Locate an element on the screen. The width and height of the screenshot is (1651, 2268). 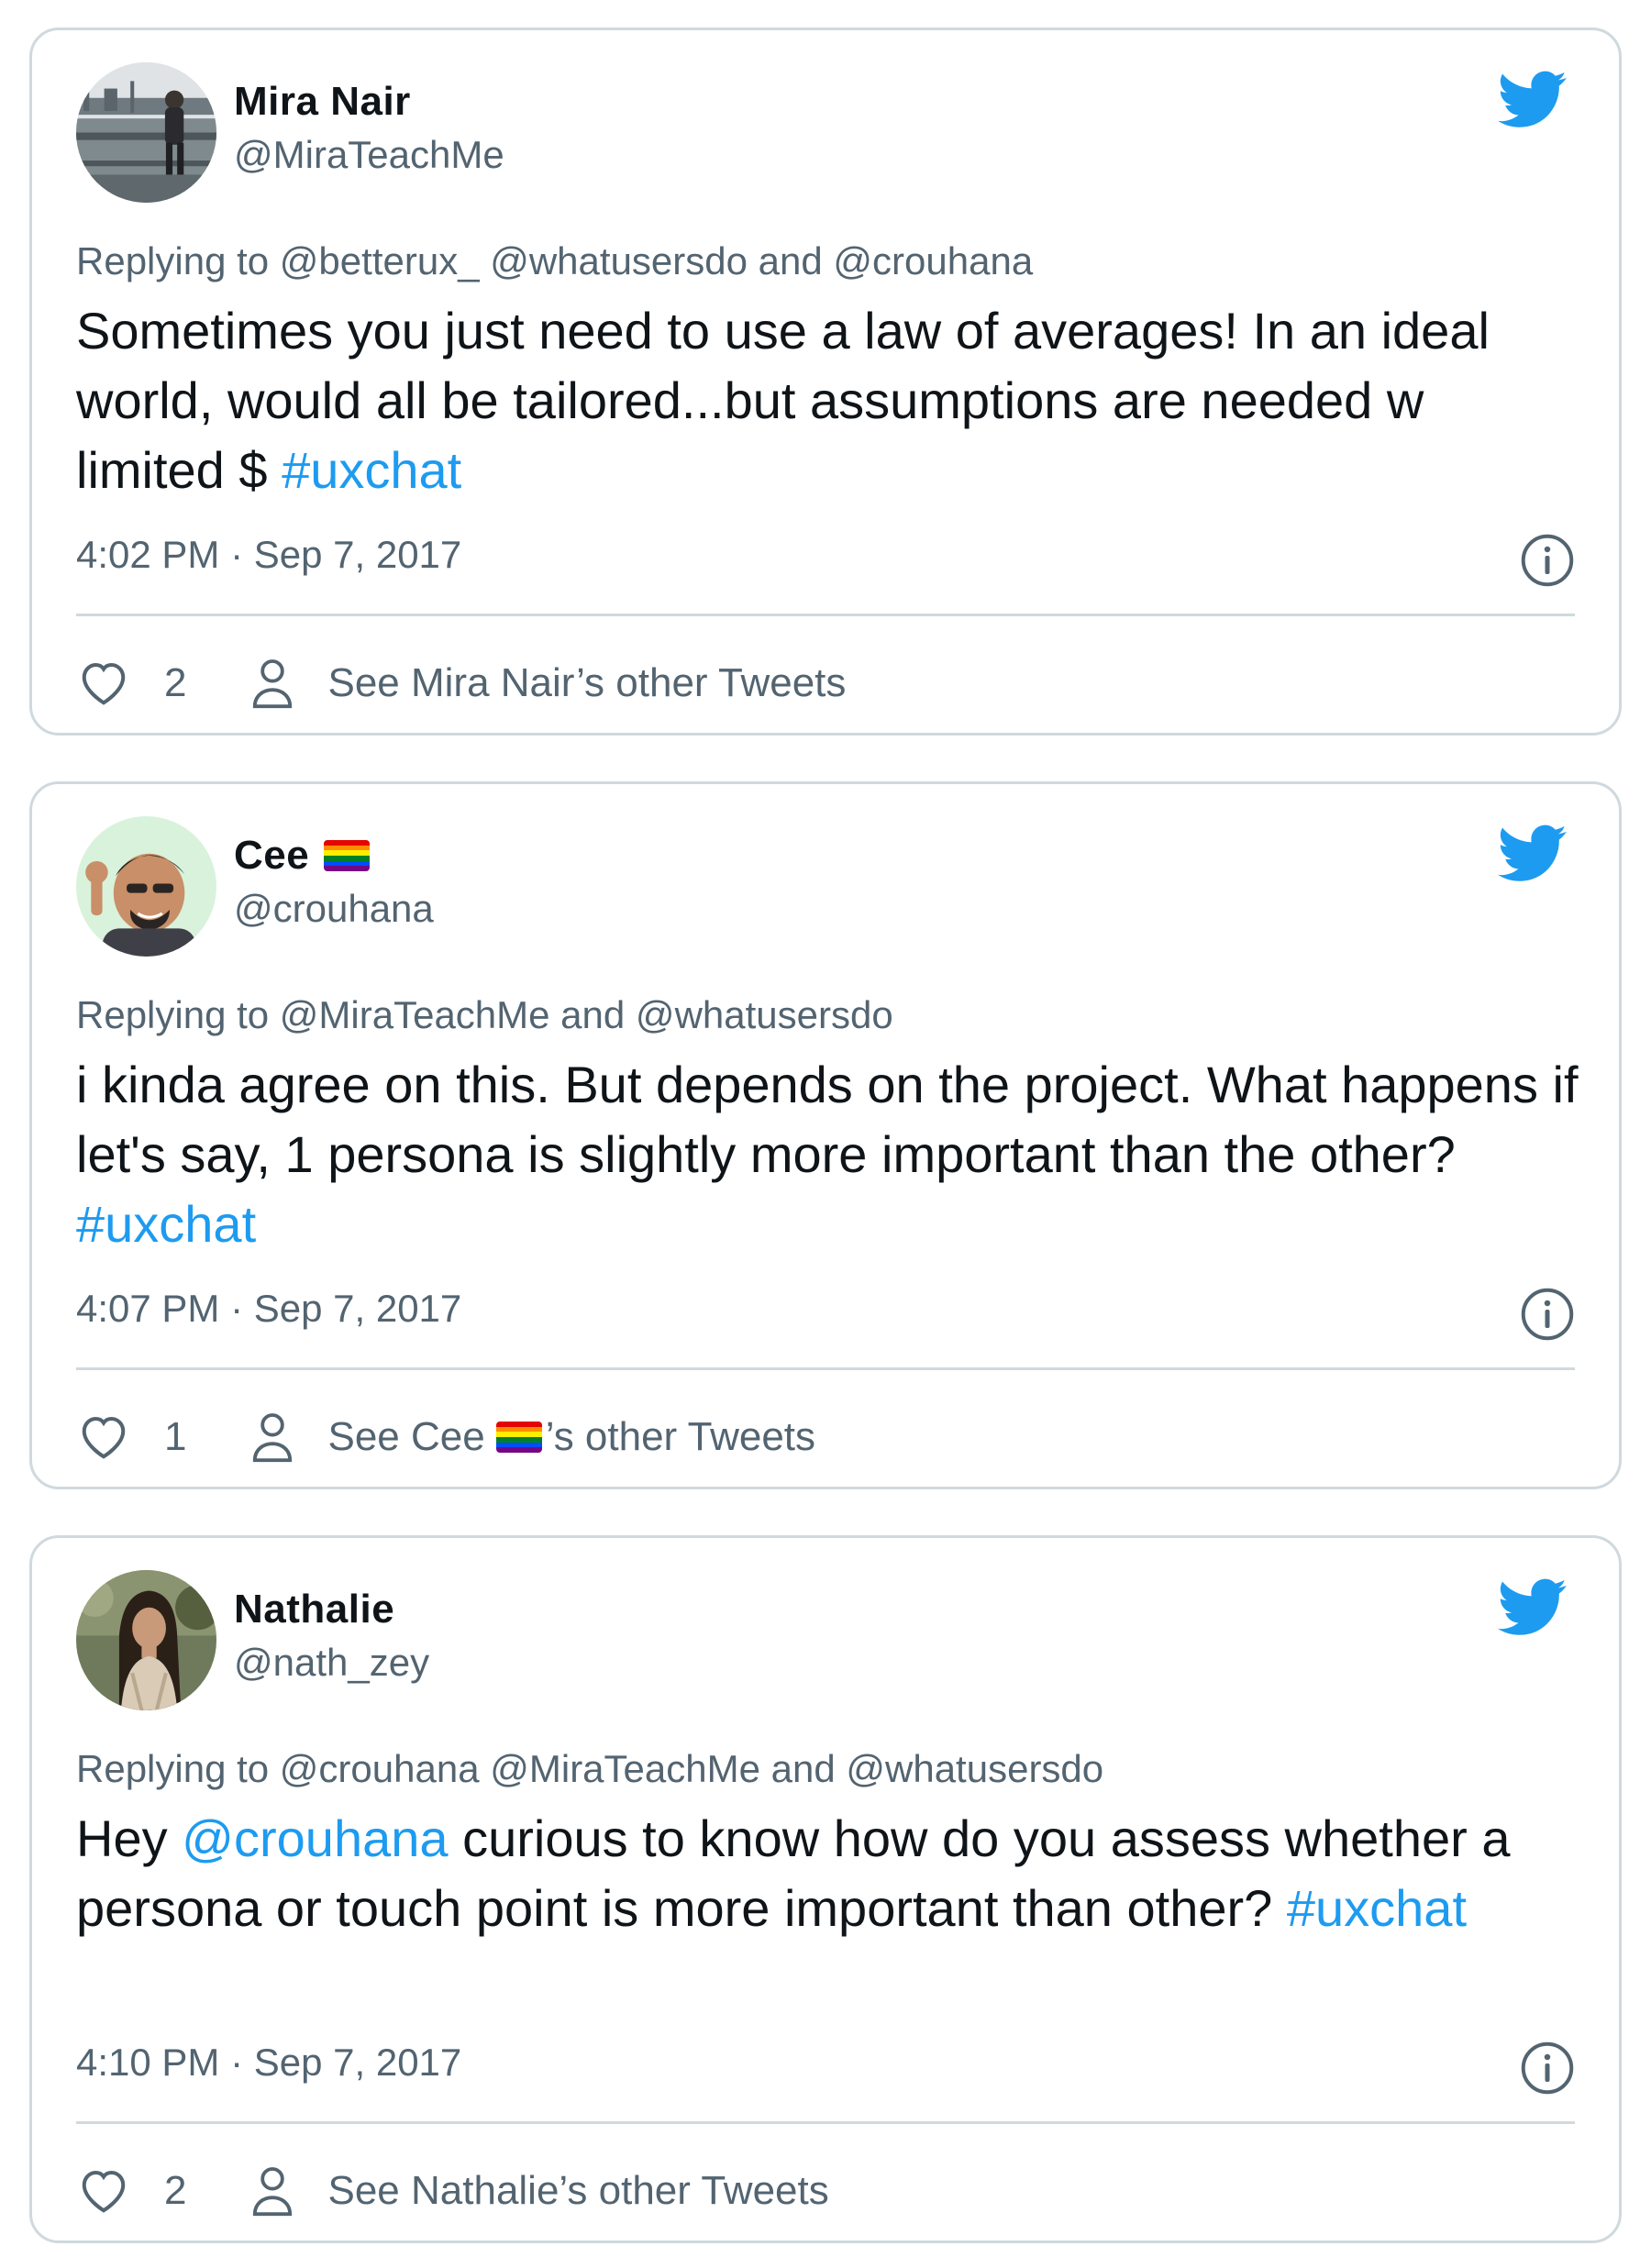
see-other-tweets-link: See Cee ’s other Tweets is located at coordinates (571, 1437).